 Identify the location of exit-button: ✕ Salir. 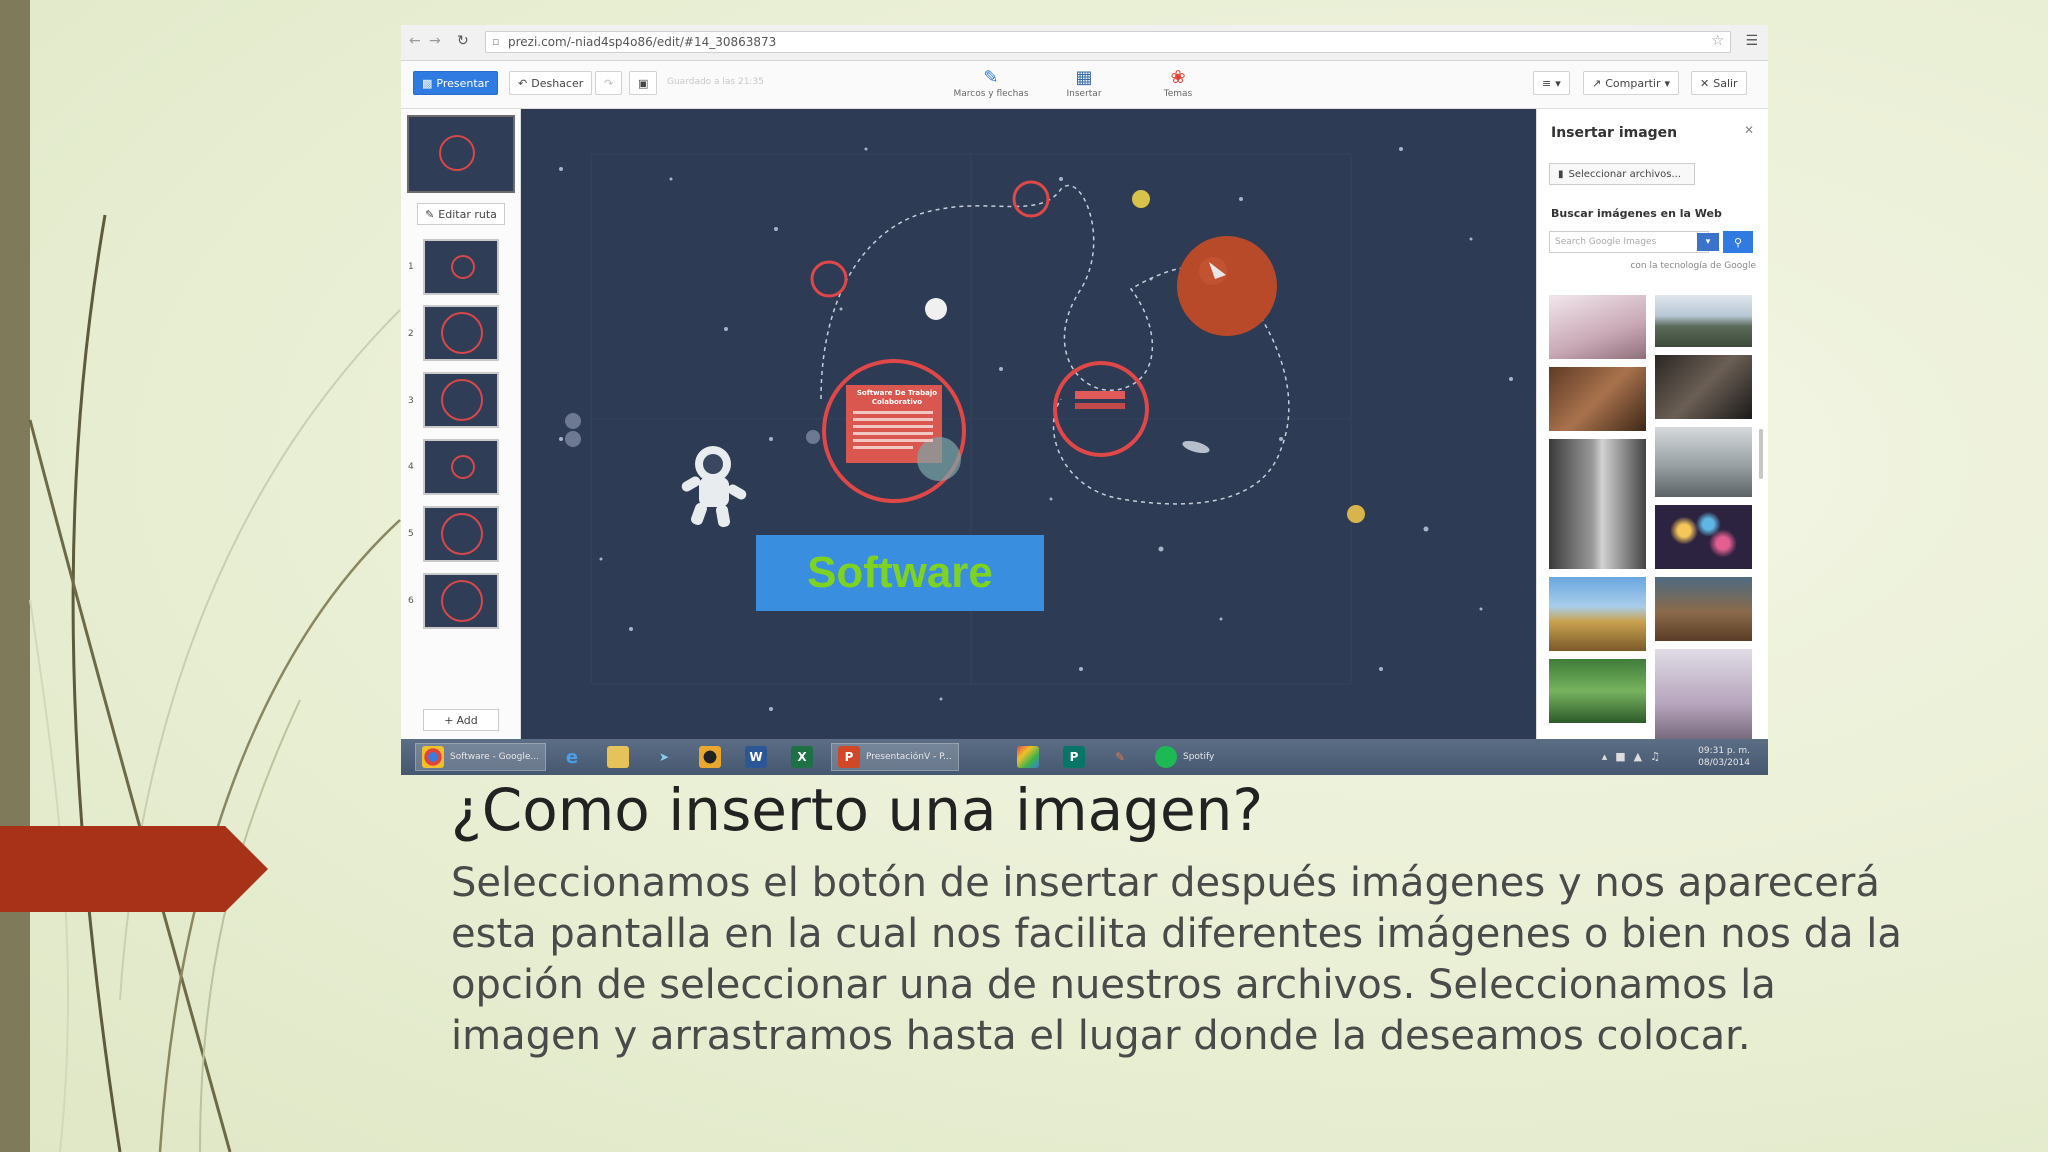
(1719, 83).